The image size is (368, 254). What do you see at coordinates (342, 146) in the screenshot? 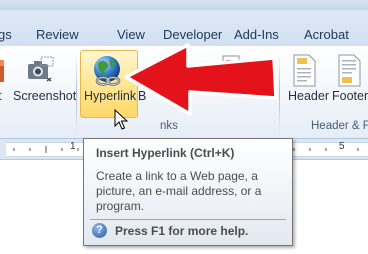
I see `ruler-mark-5: 5` at bounding box center [342, 146].